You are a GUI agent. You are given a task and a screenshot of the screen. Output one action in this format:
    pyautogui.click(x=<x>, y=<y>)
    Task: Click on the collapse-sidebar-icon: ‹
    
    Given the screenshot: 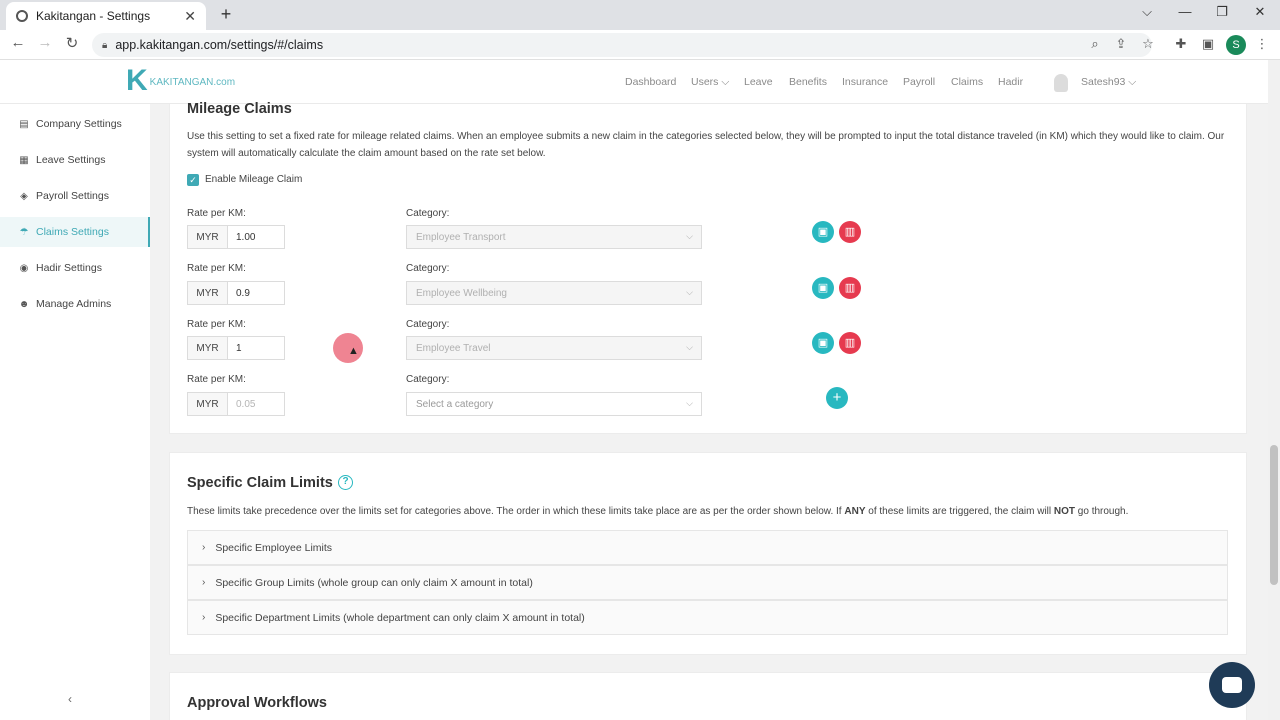 What is the action you would take?
    pyautogui.click(x=70, y=699)
    